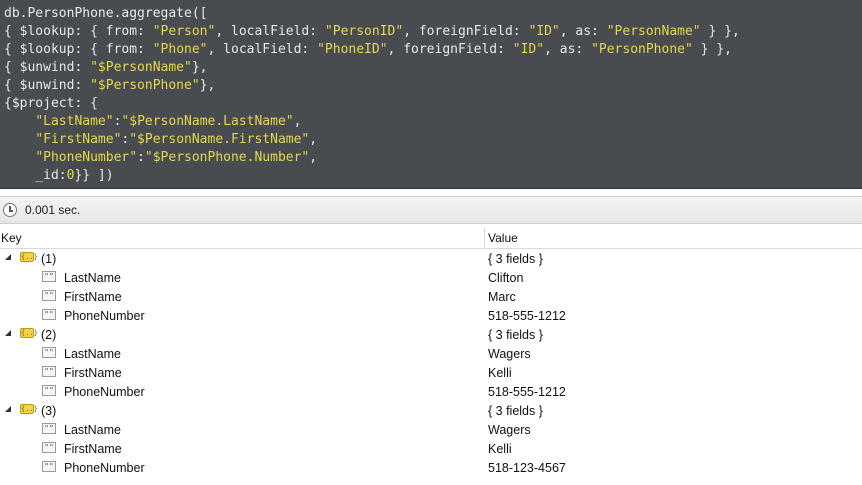  Describe the element at coordinates (94, 175) in the screenshot. I see `code-token: }} ])` at that location.